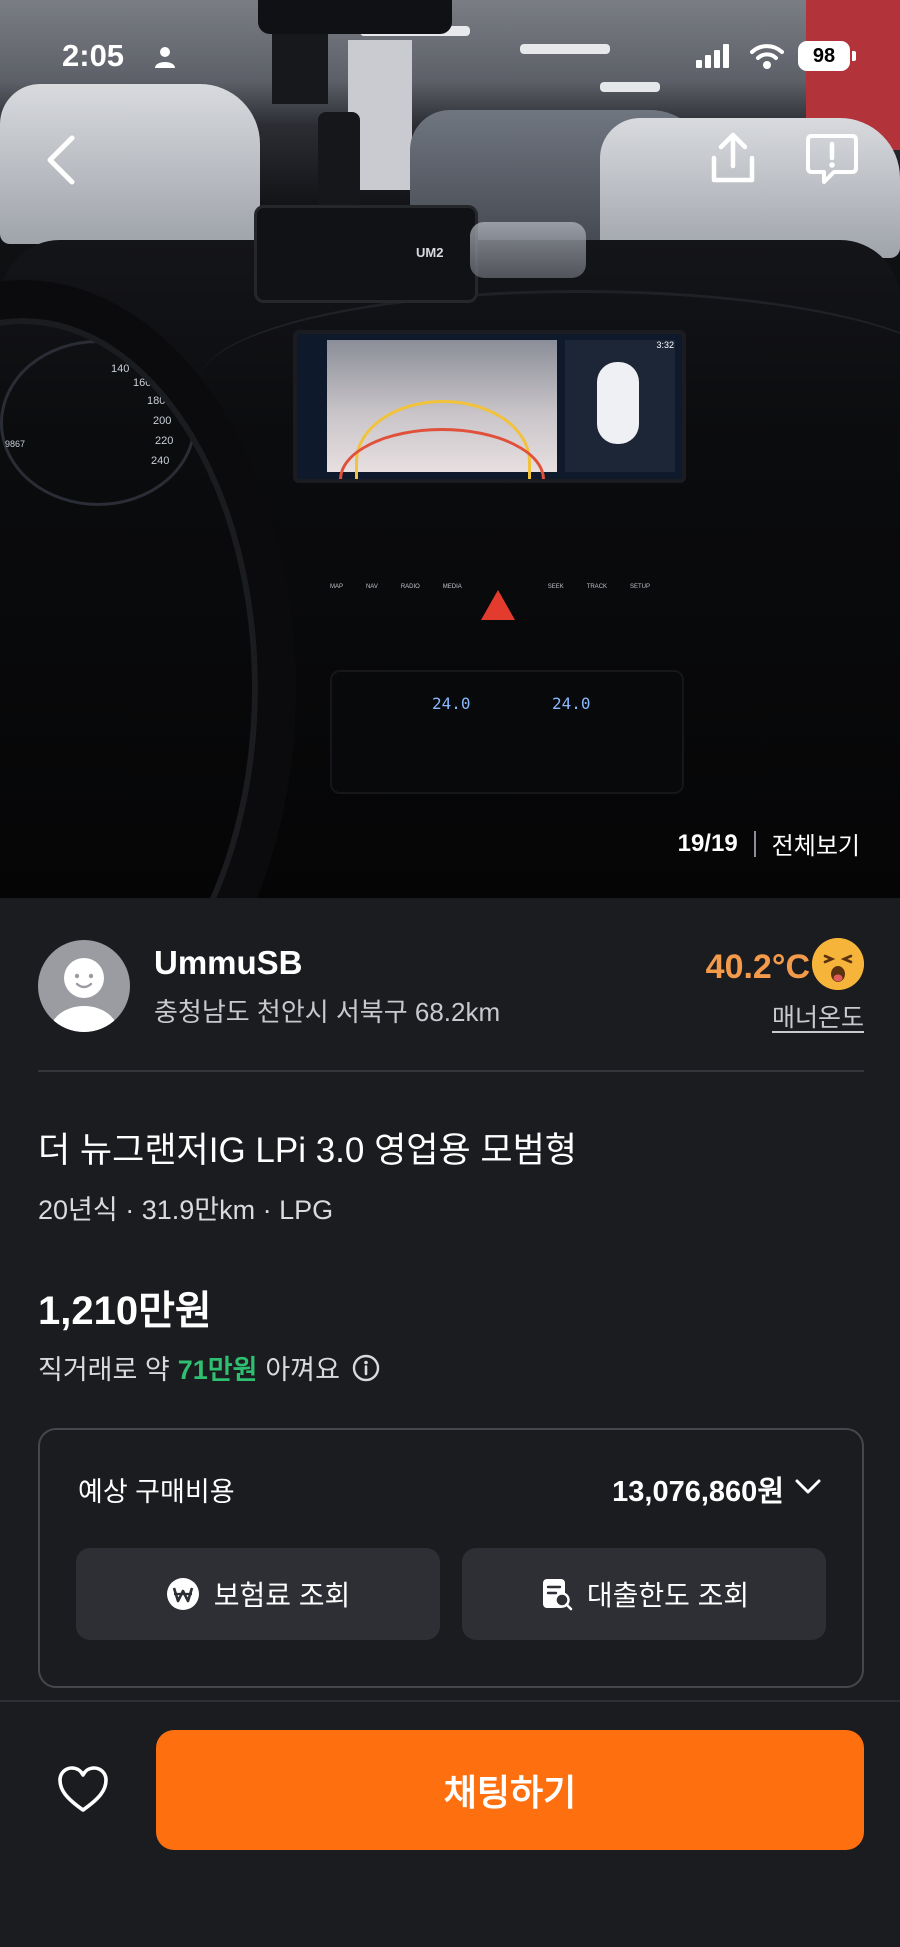 Image resolution: width=900 pixels, height=1947 pixels. Describe the element at coordinates (337, 587) in the screenshot. I see `control-label: MAP` at that location.